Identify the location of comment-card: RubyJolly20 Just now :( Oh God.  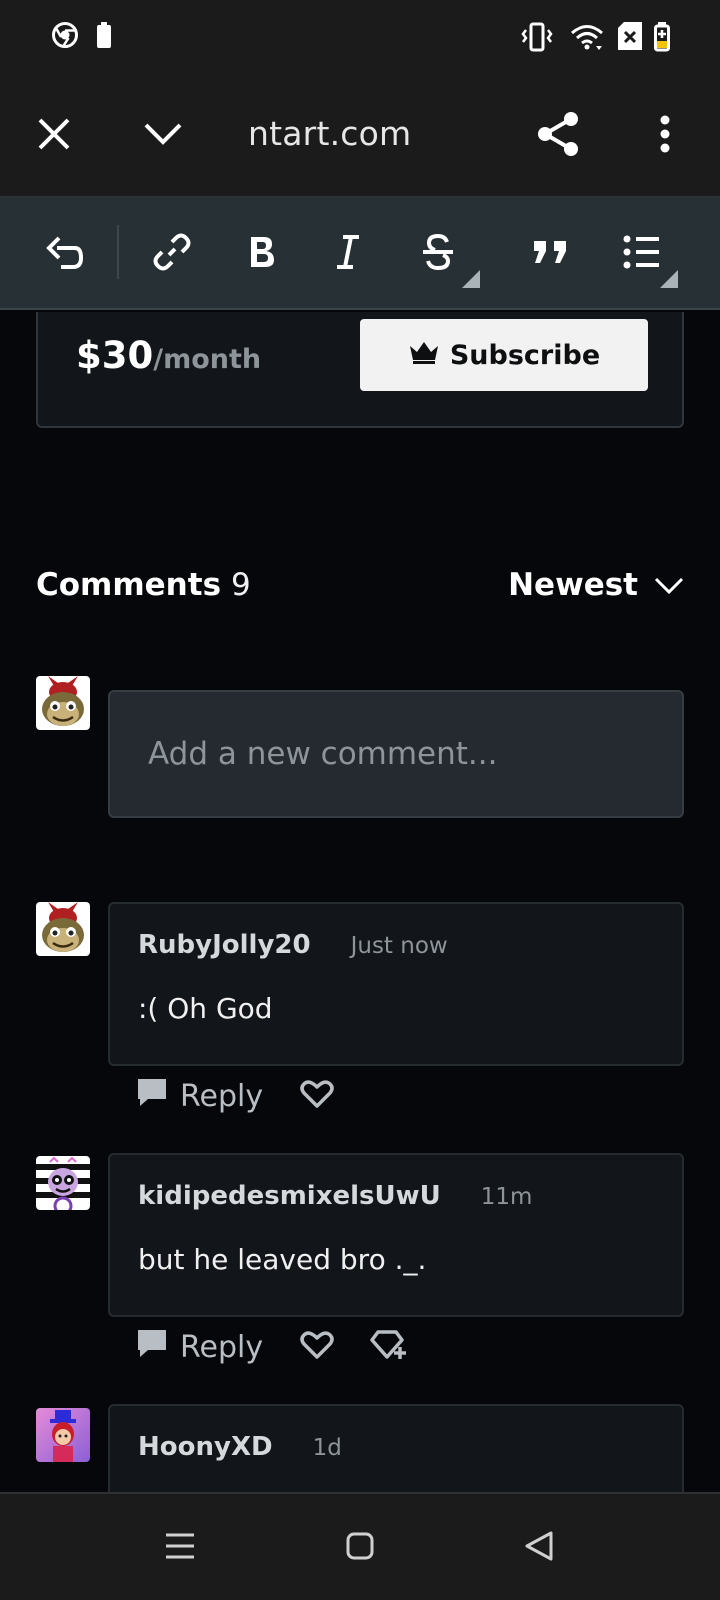
(396, 984).